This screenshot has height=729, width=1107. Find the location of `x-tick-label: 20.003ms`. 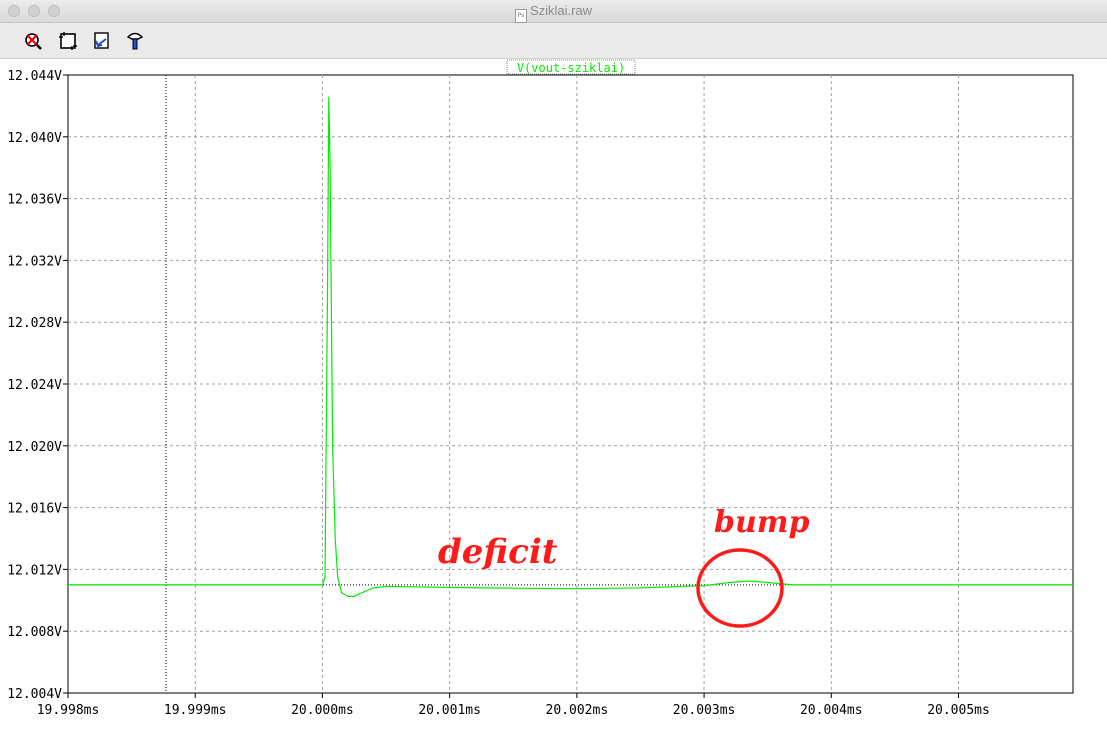

x-tick-label: 20.003ms is located at coordinates (704, 710).